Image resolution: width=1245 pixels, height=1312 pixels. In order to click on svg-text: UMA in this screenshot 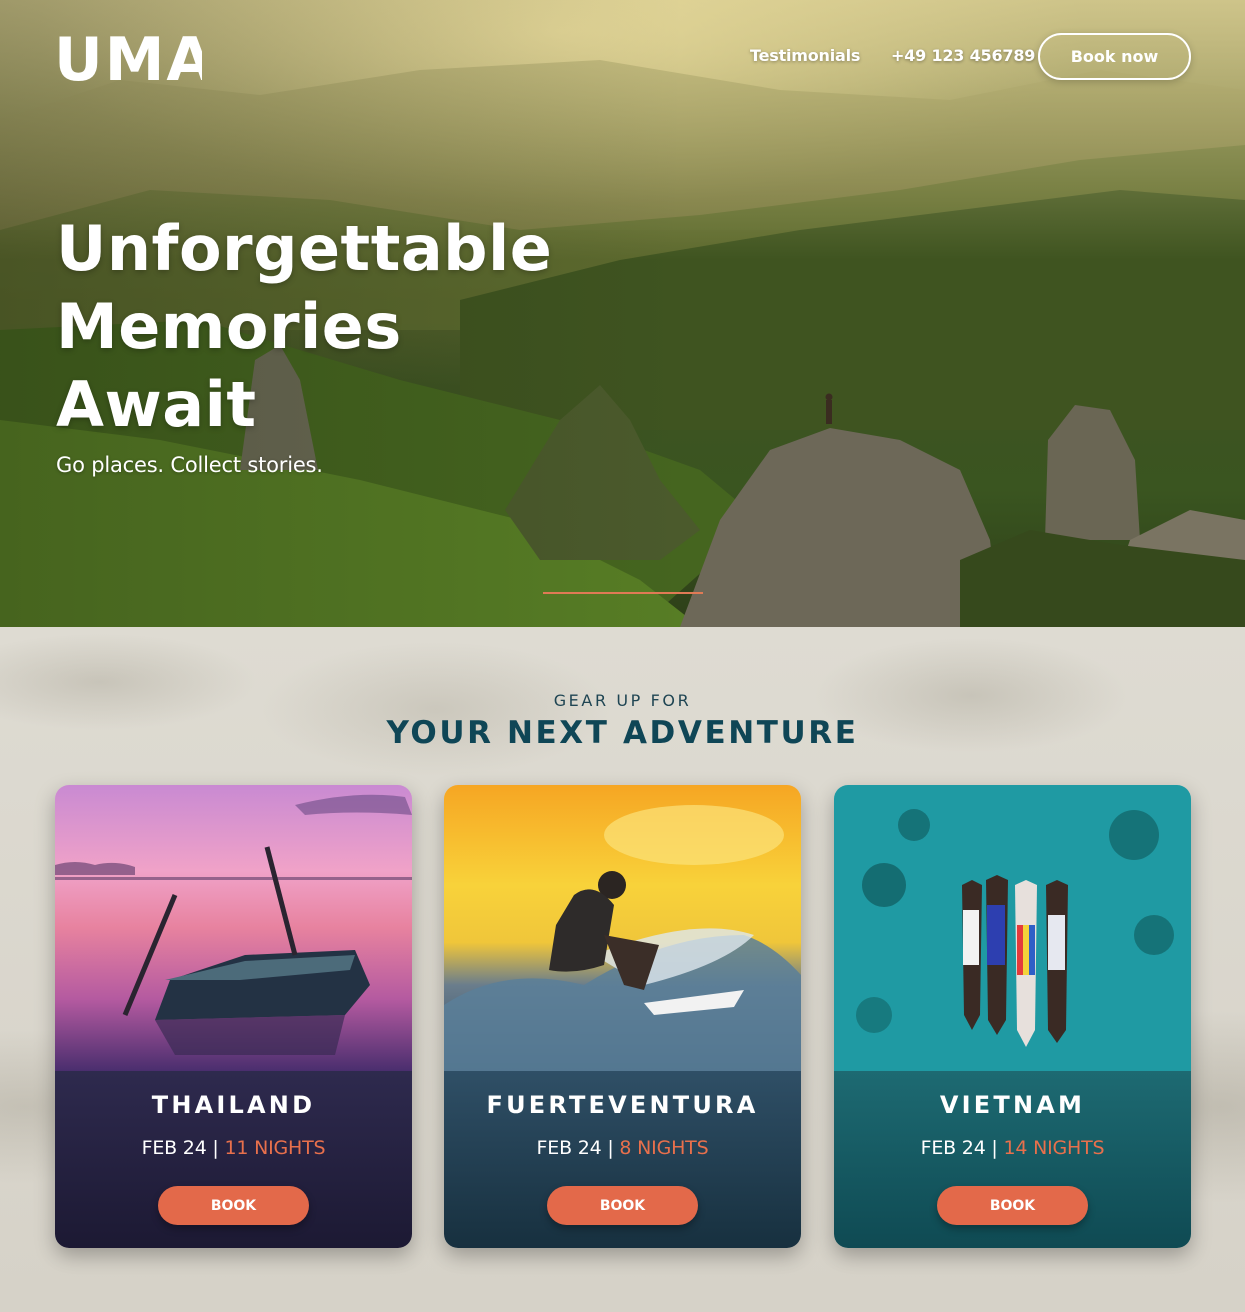, I will do `click(128, 58)`.